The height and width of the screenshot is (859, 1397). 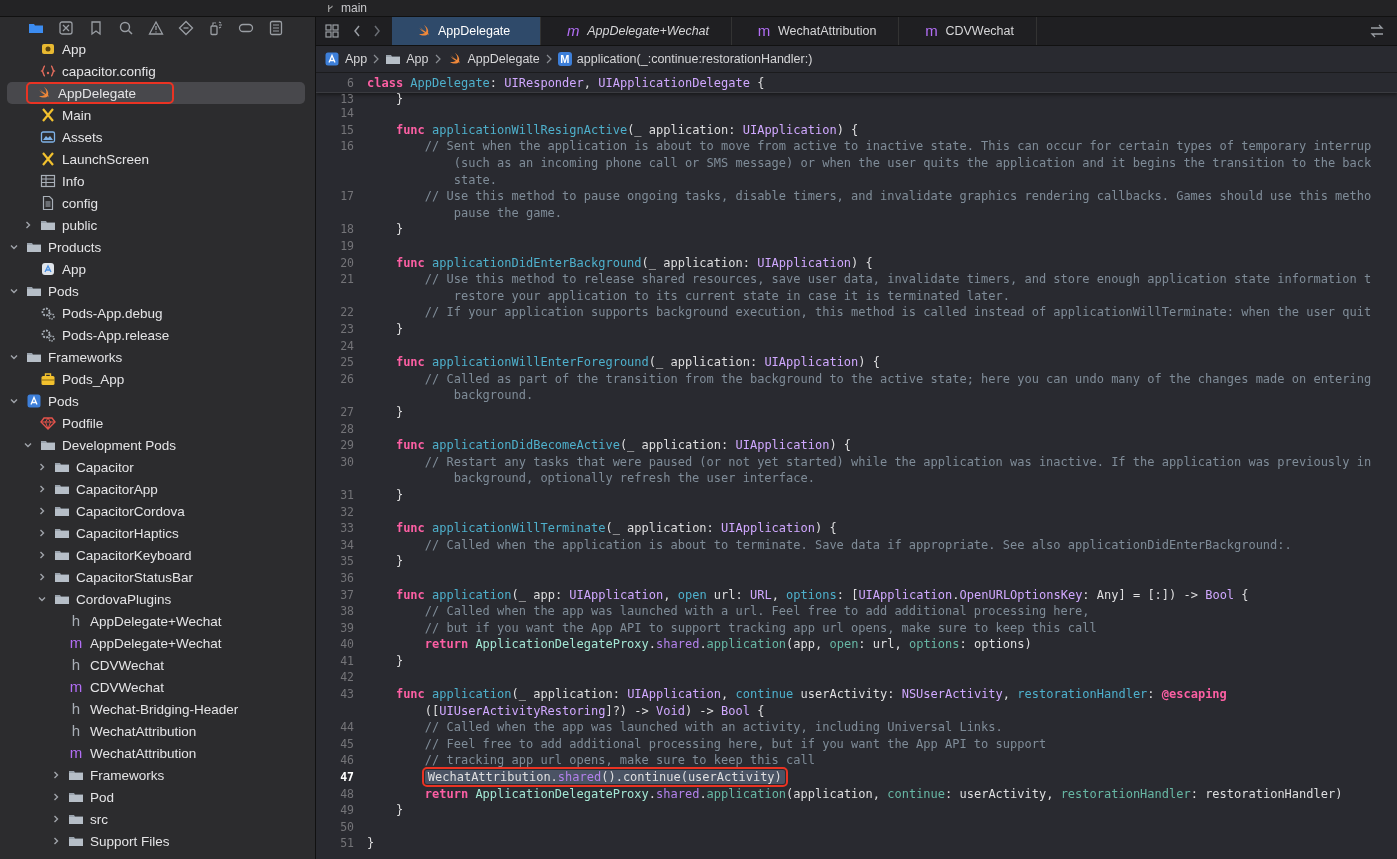 What do you see at coordinates (332, 59) in the screenshot?
I see `project-icon` at bounding box center [332, 59].